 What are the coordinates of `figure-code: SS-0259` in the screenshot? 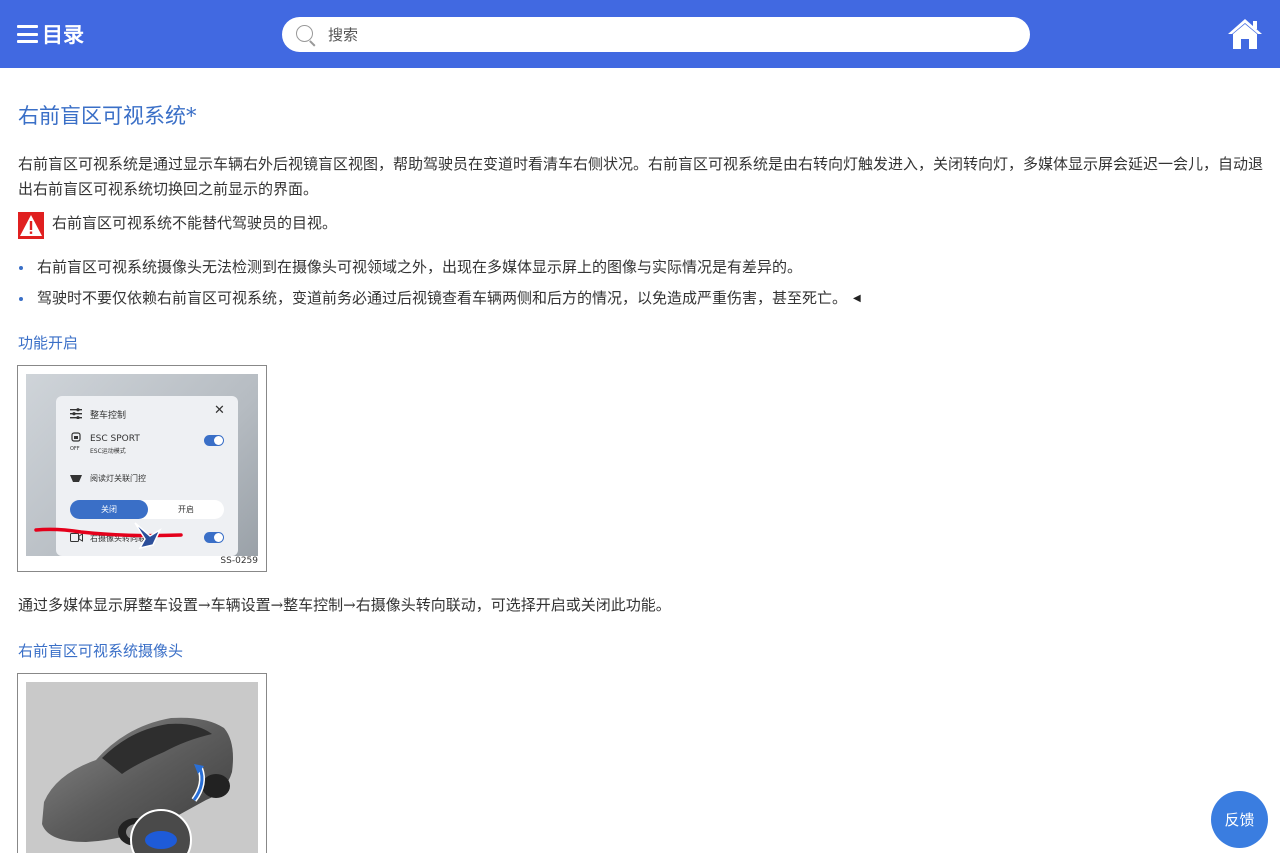 It's located at (239, 561).